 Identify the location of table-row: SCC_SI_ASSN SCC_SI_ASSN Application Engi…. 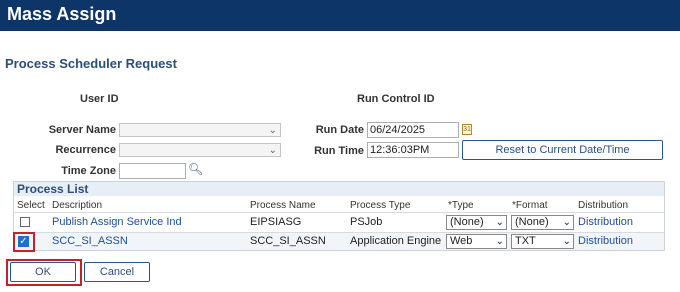
(339, 241).